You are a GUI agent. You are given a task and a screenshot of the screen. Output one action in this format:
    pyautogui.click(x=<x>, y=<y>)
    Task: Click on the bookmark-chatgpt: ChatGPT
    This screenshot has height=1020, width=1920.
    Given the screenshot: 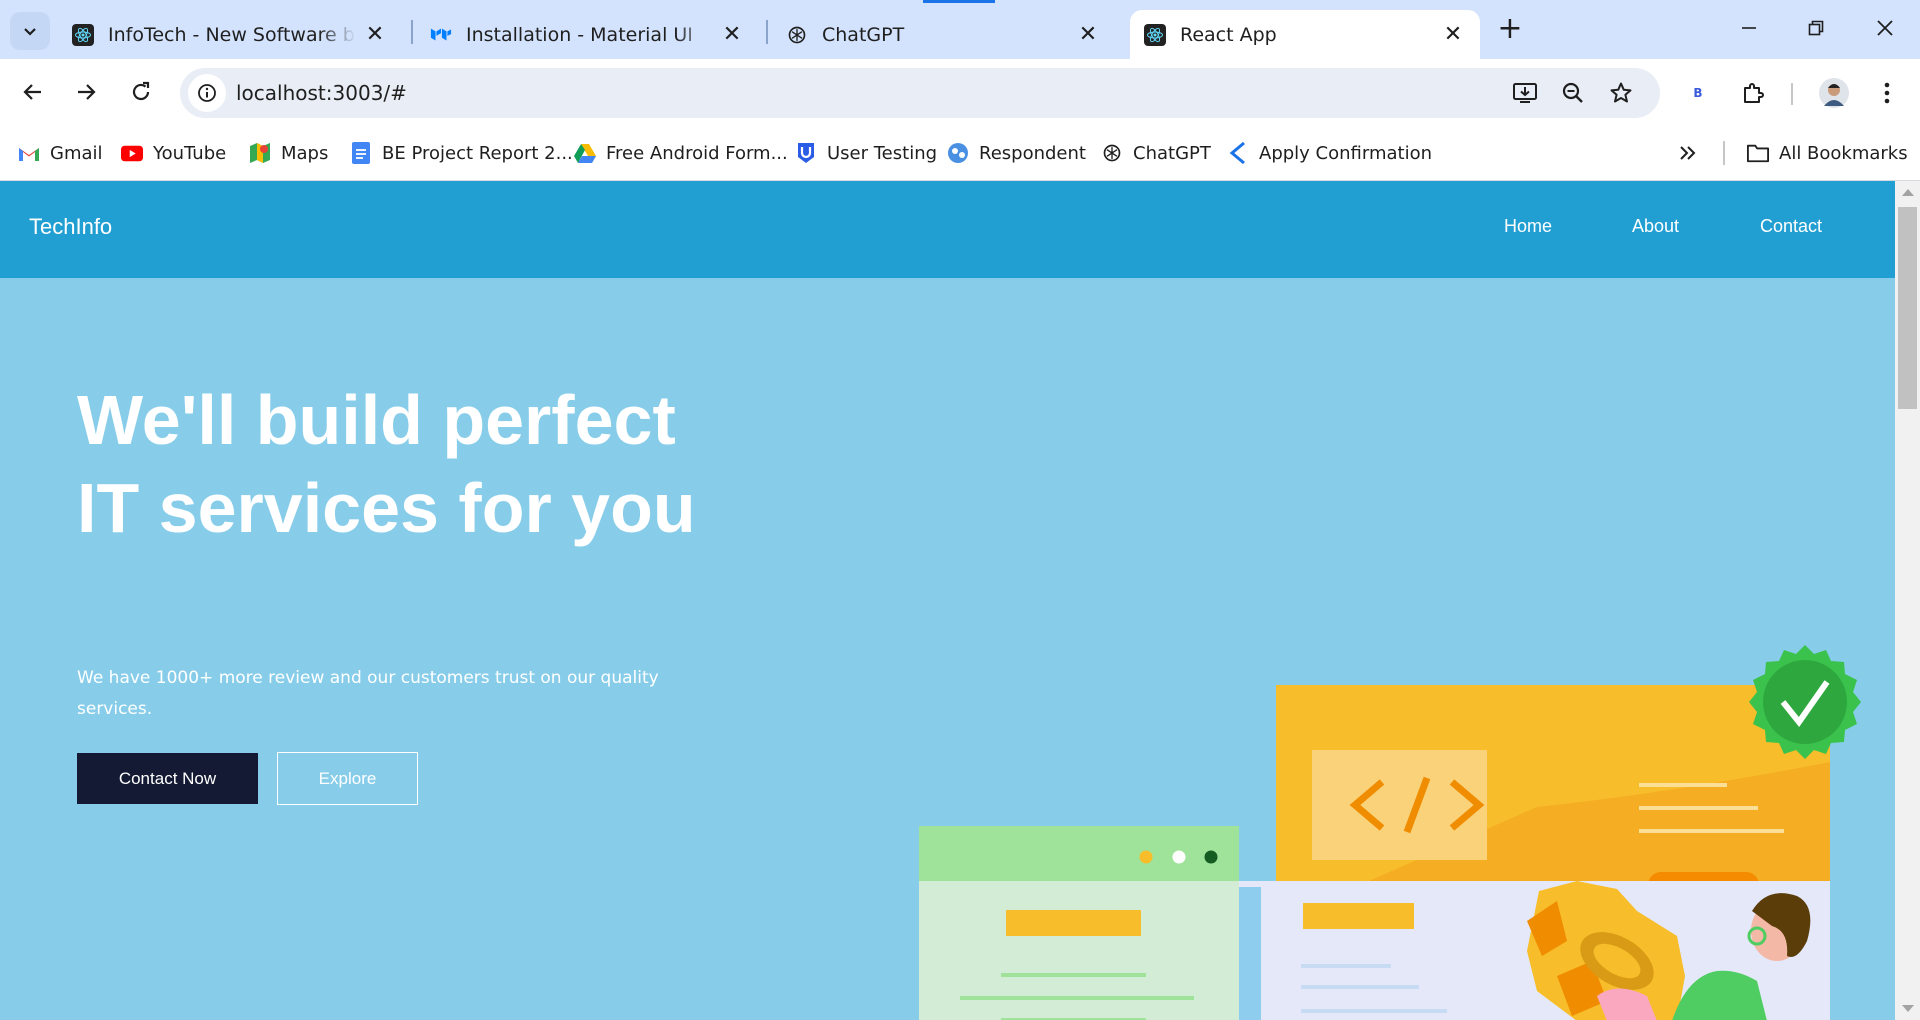 What is the action you would take?
    pyautogui.click(x=1156, y=153)
    